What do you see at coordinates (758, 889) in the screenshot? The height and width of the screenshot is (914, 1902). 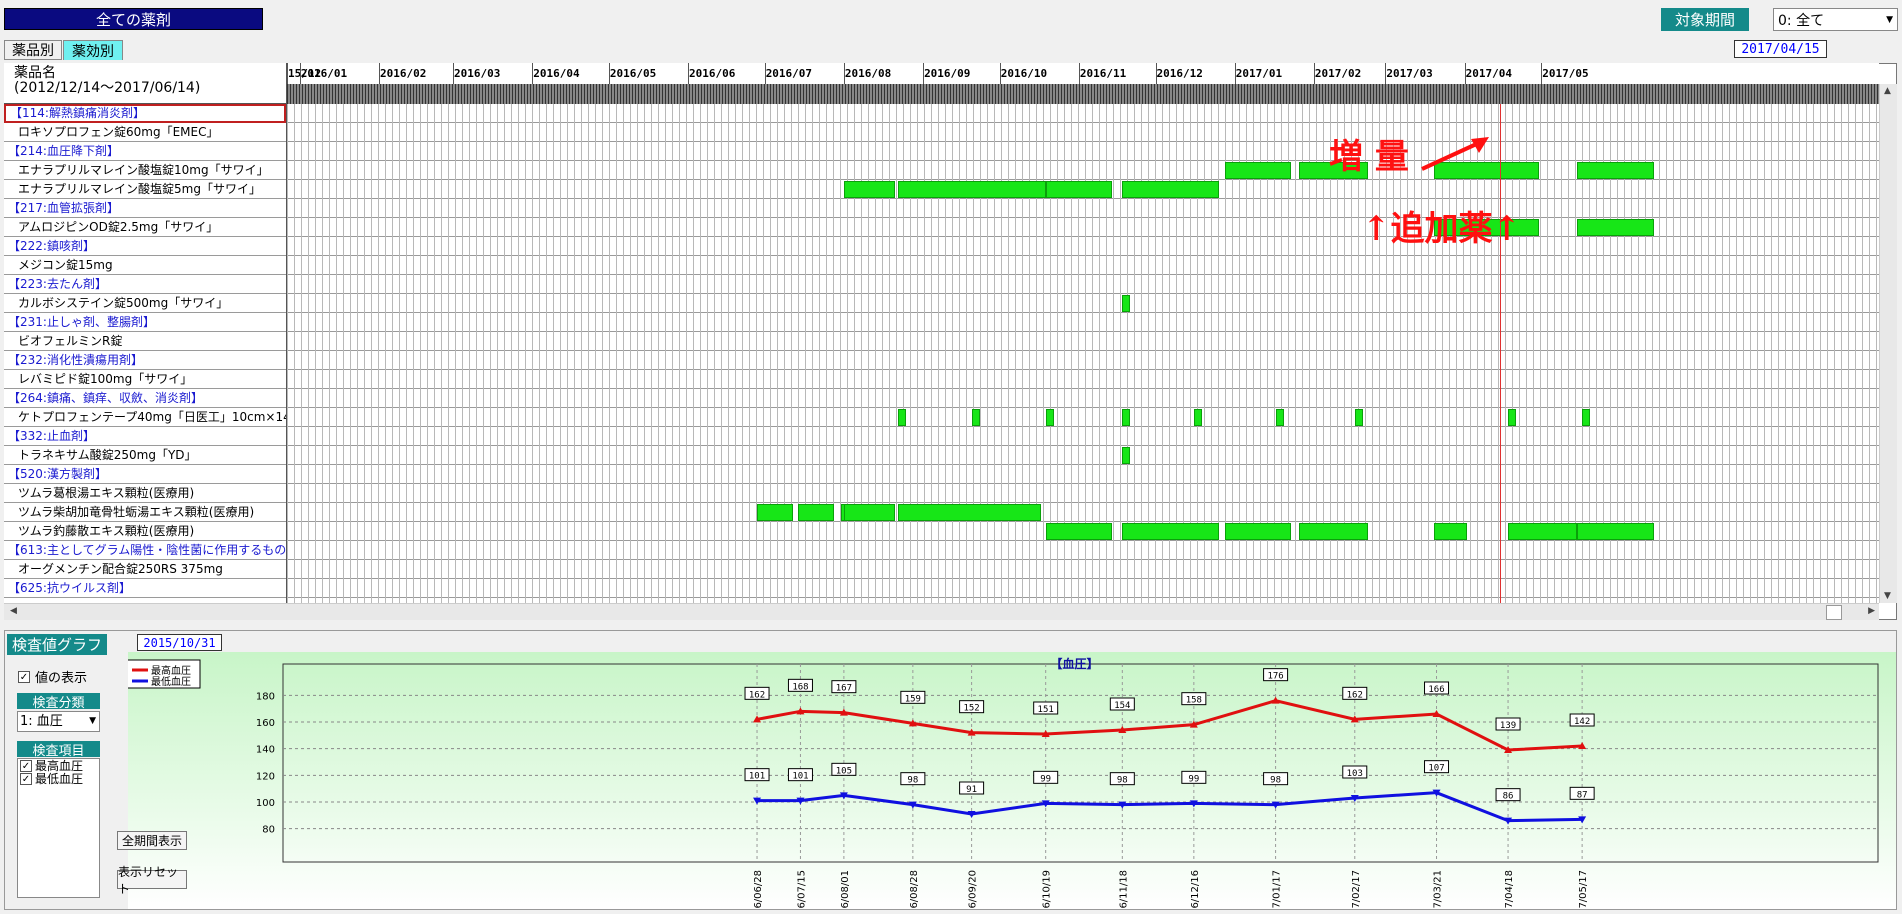 I see `x-tick-label: 16/06/28` at bounding box center [758, 889].